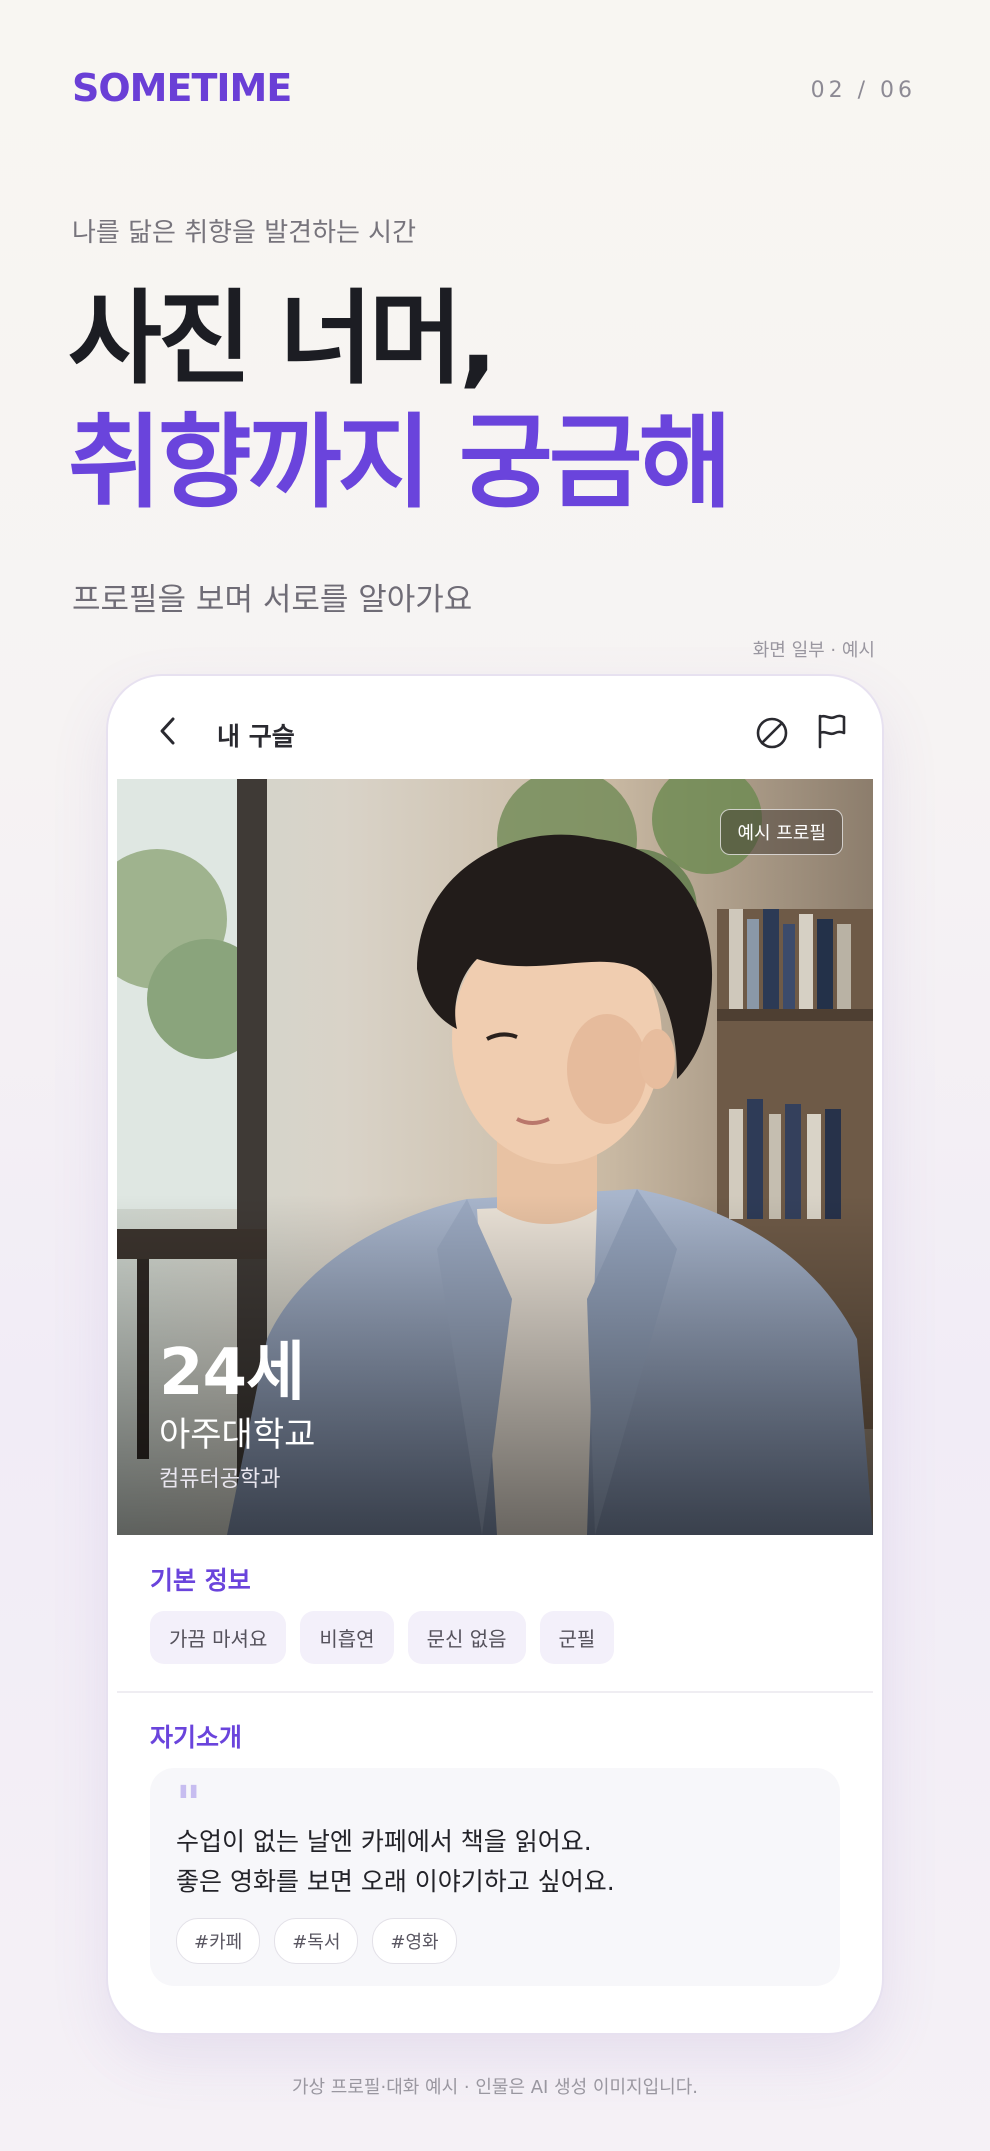 This screenshot has width=990, height=2151. Describe the element at coordinates (813, 650) in the screenshot. I see `screen-note: 화면 일부 · 예시` at that location.